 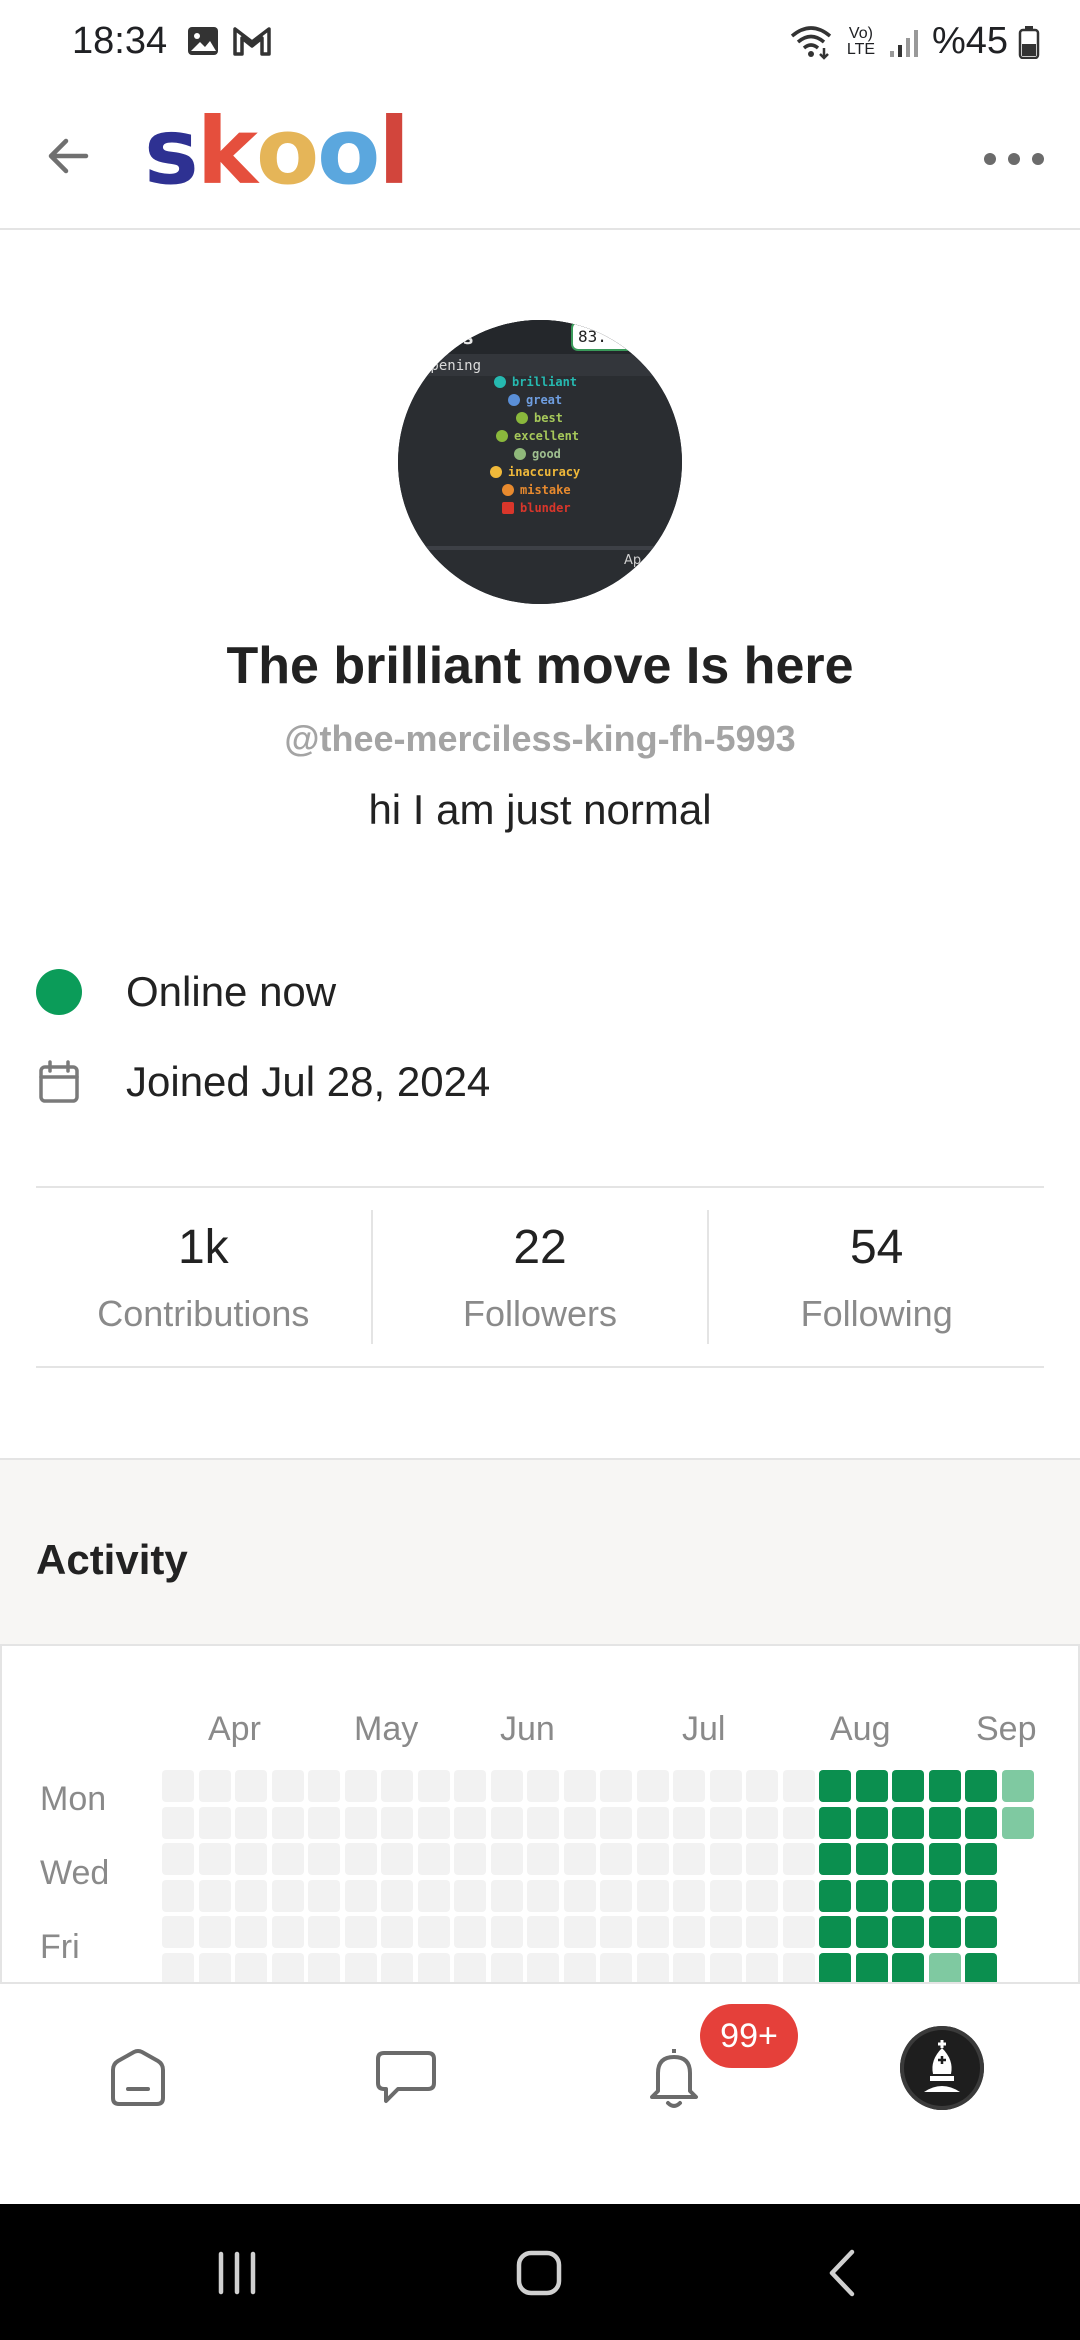 I want to click on image-text: Opening, so click(x=451, y=366).